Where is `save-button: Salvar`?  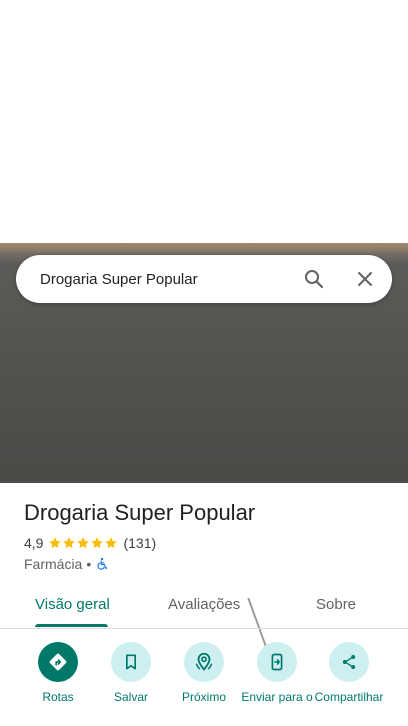 save-button: Salvar is located at coordinates (131, 673).